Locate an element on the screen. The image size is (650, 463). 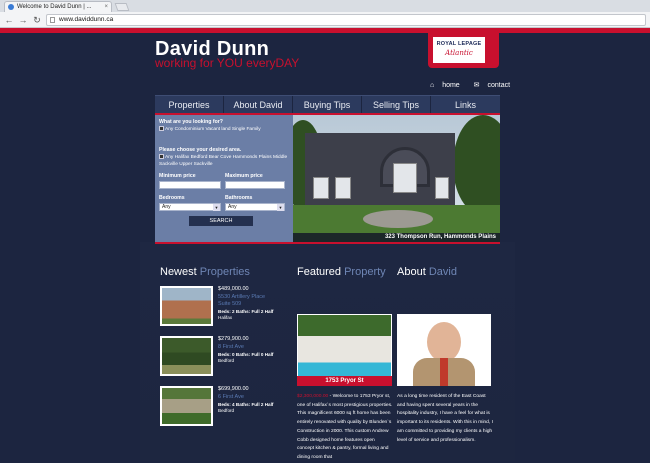
nav-buying-tips: Buying Tips is located at coordinates (327, 105).